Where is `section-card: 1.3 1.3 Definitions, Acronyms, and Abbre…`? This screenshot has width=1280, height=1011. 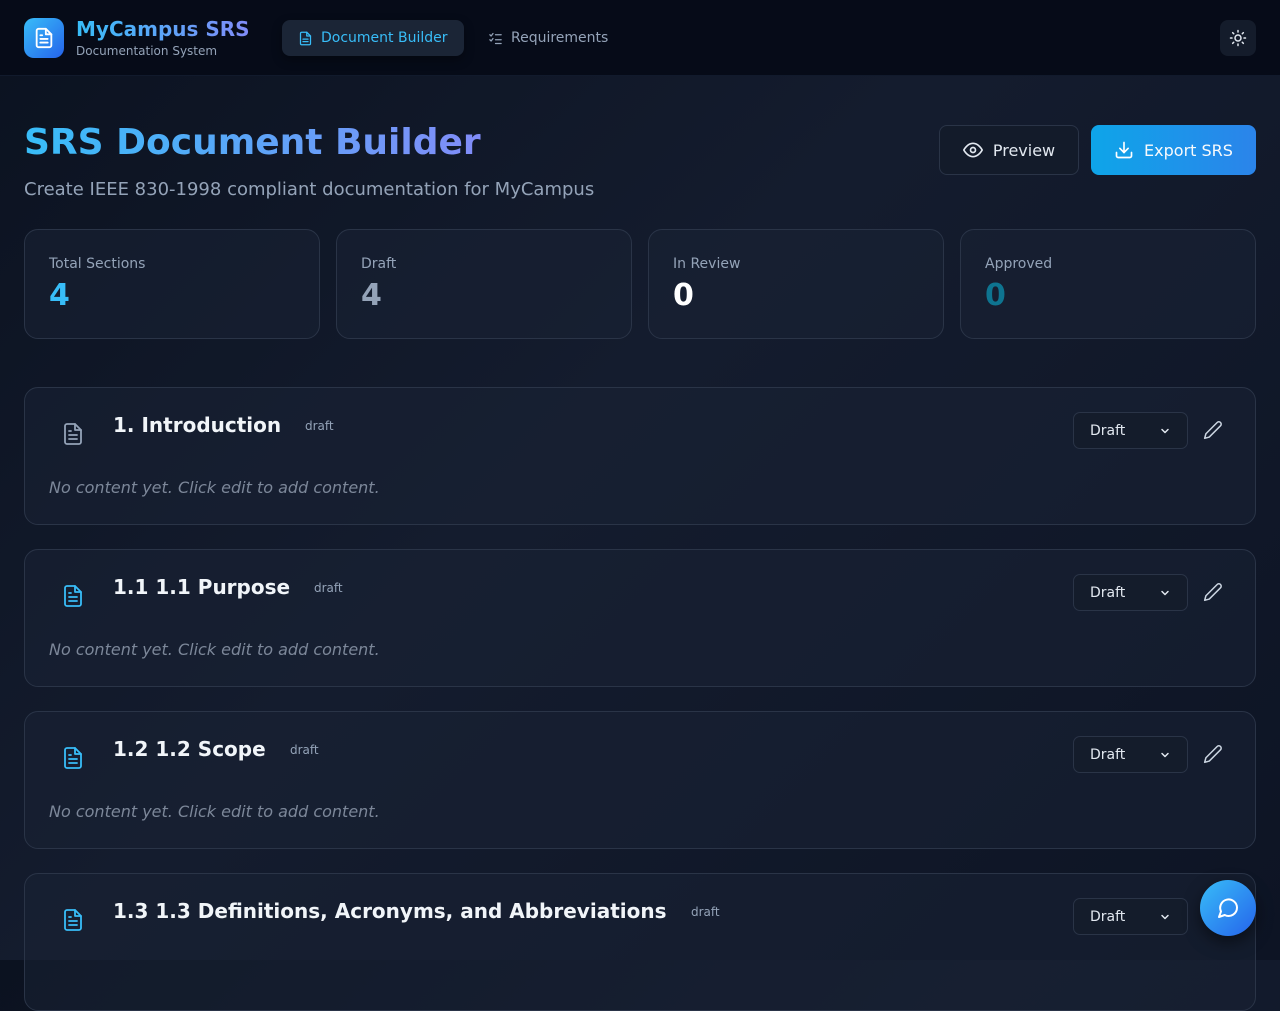
section-card: 1.3 1.3 Definitions, Acronyms, and Abbre… is located at coordinates (640, 942).